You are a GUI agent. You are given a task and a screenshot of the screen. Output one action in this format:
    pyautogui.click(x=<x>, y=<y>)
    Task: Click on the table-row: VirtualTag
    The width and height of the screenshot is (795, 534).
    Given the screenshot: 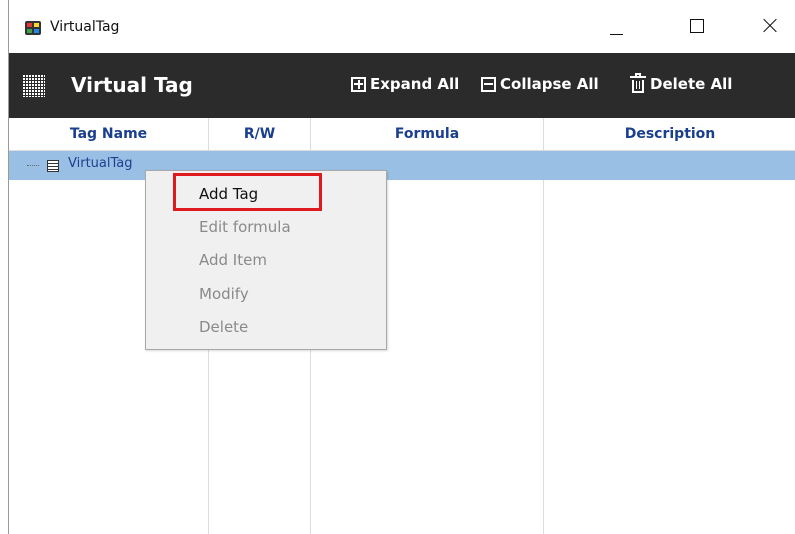 What is the action you would take?
    pyautogui.click(x=402, y=165)
    